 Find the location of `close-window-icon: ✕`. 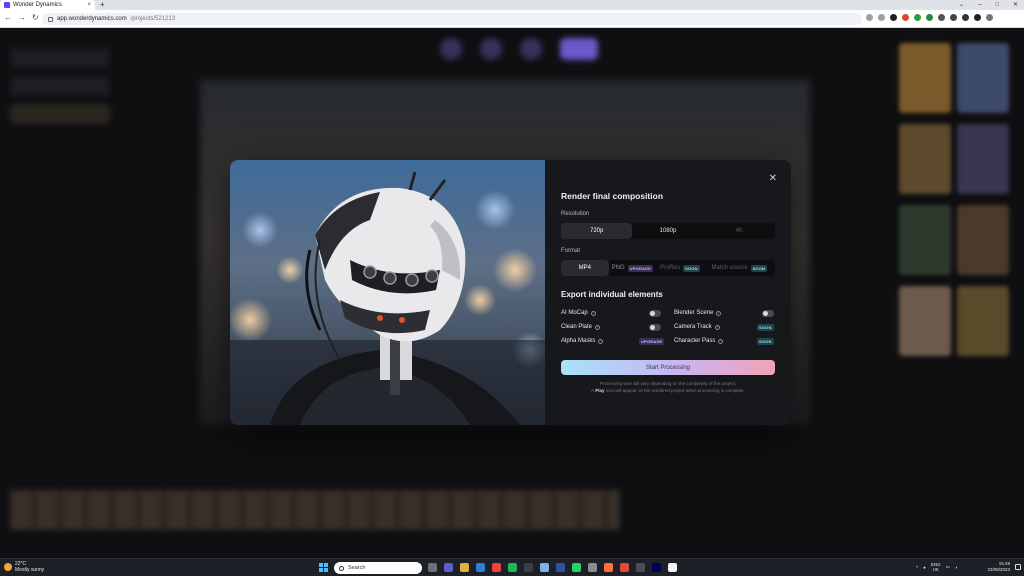

close-window-icon: ✕ is located at coordinates (1015, 5).